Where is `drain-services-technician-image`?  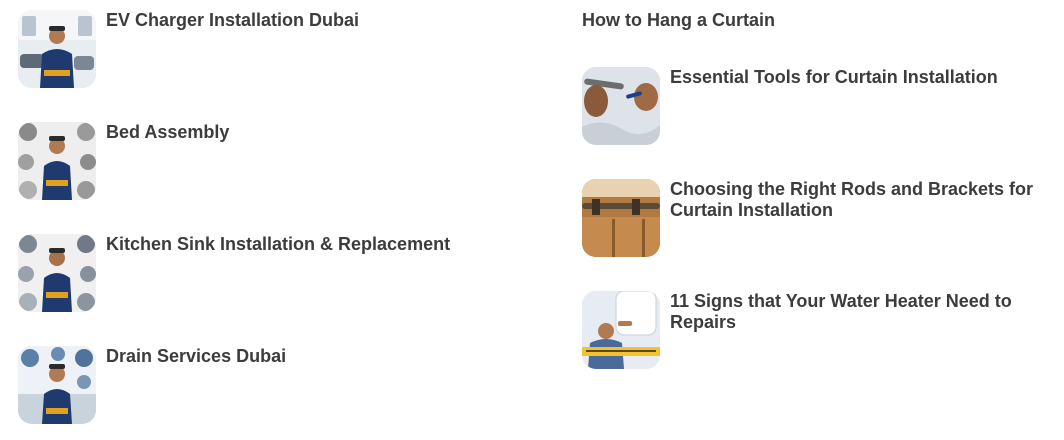 drain-services-technician-image is located at coordinates (57, 385).